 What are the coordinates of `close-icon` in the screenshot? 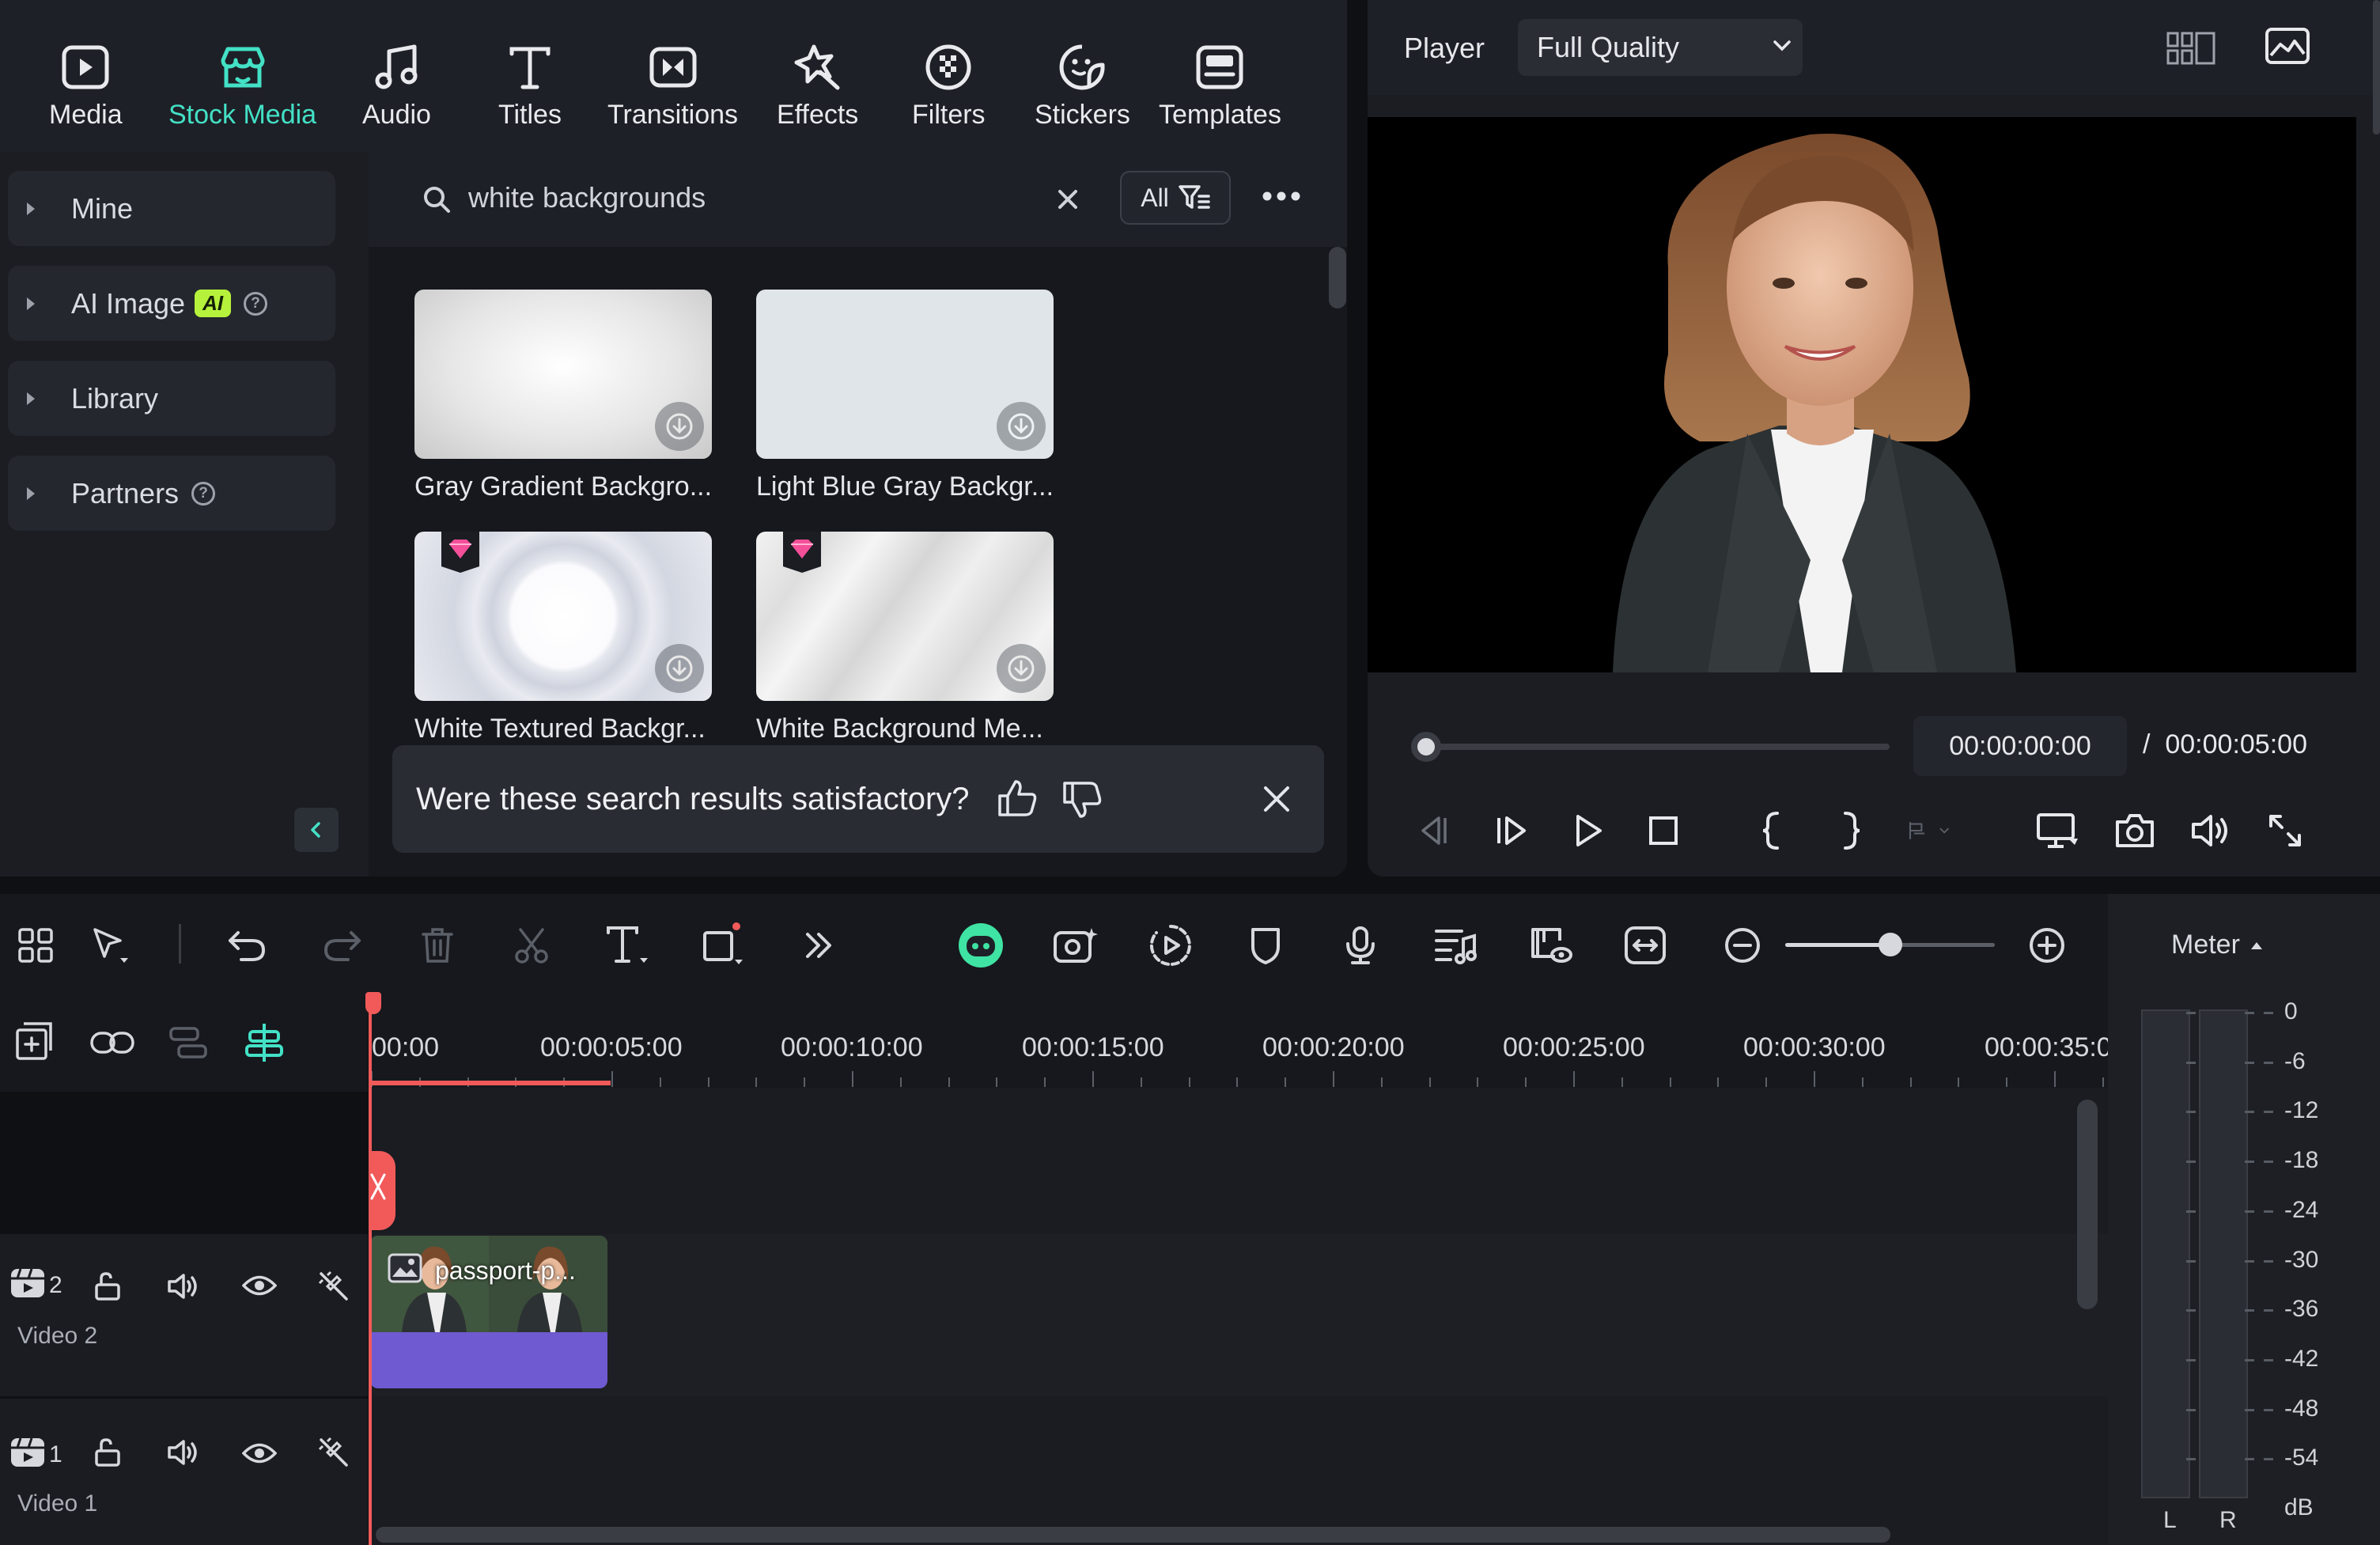 It's located at (1276, 799).